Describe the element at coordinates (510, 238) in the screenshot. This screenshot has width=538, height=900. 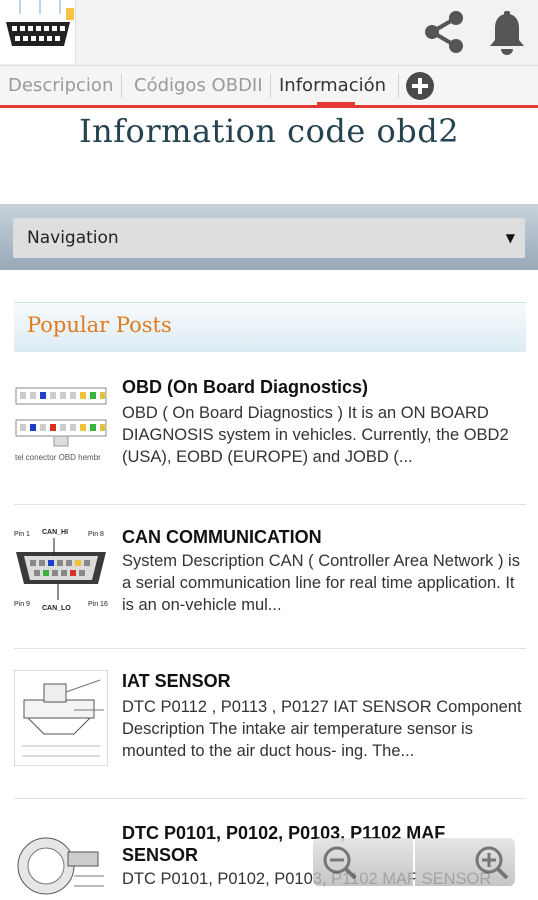
I see `dropdown-arrow-icon: ▼` at that location.